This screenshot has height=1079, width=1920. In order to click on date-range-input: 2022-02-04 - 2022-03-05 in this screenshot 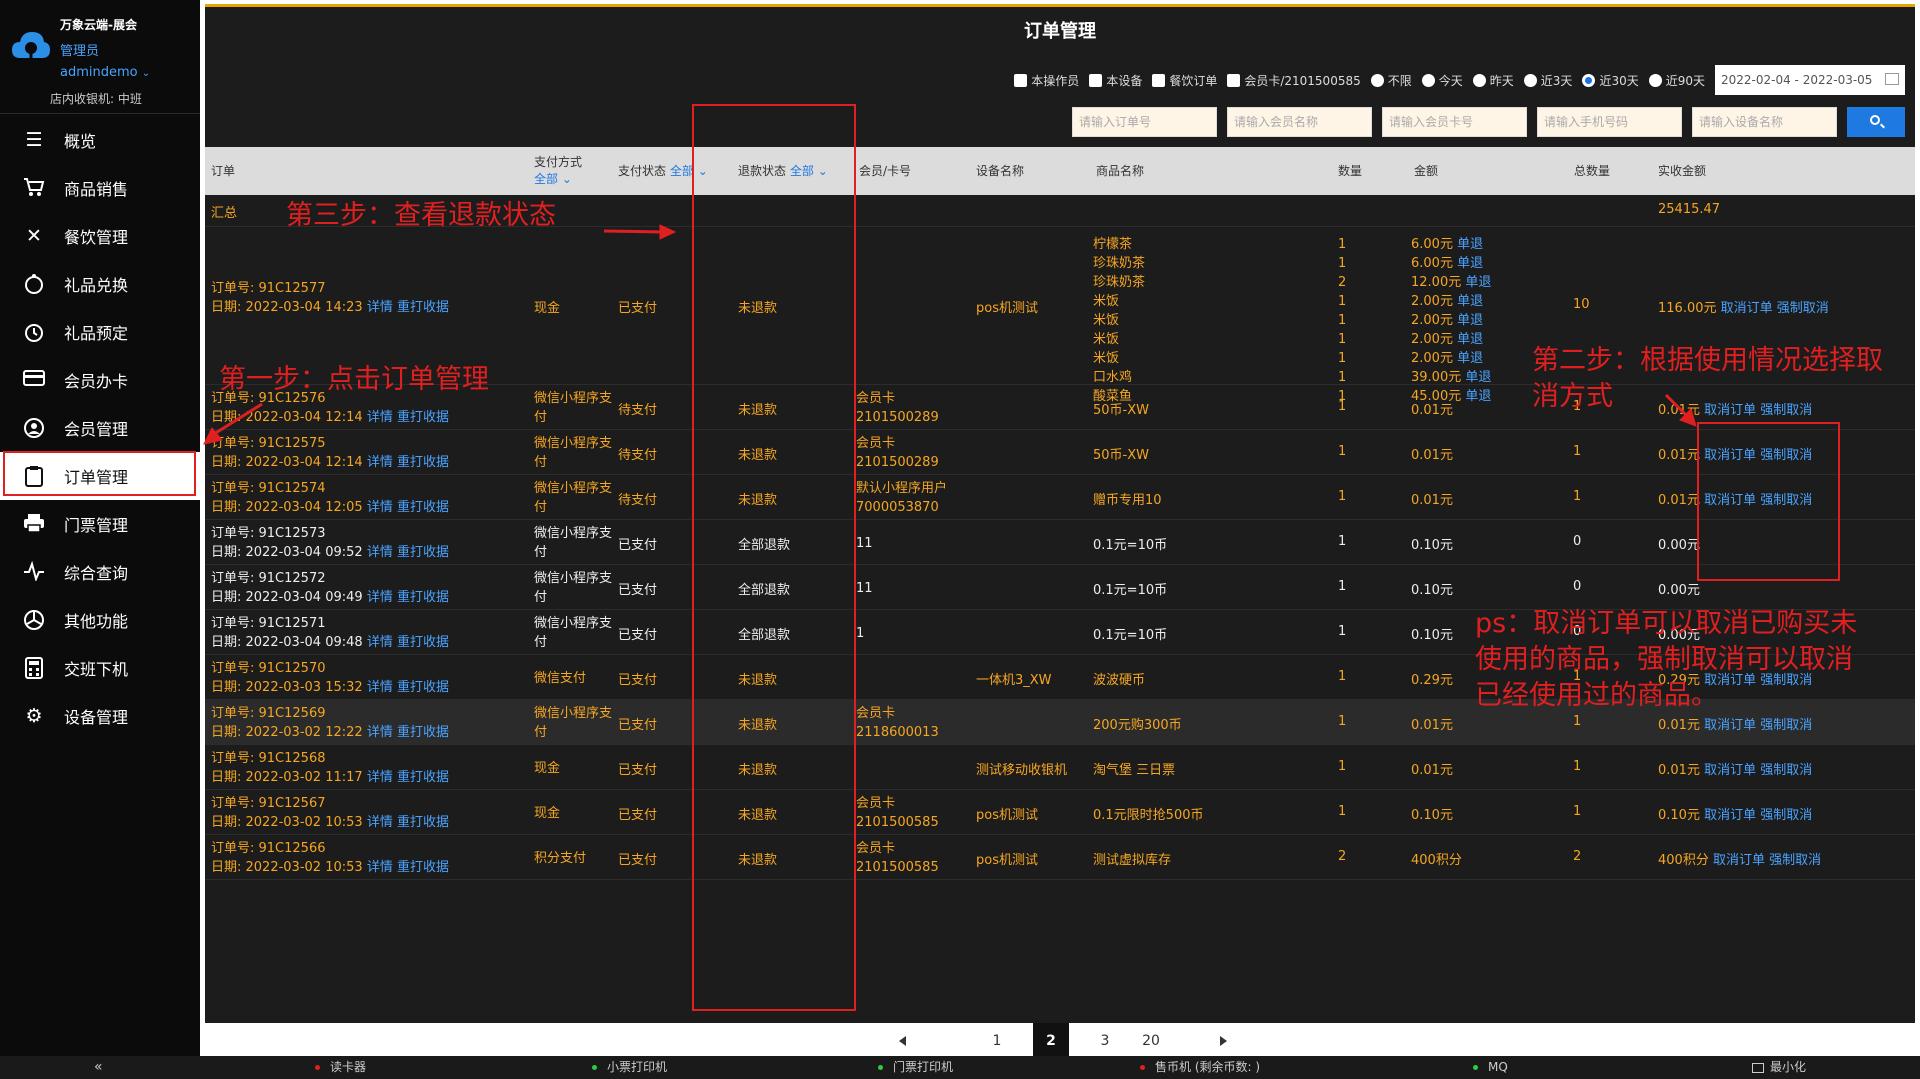, I will do `click(1810, 80)`.